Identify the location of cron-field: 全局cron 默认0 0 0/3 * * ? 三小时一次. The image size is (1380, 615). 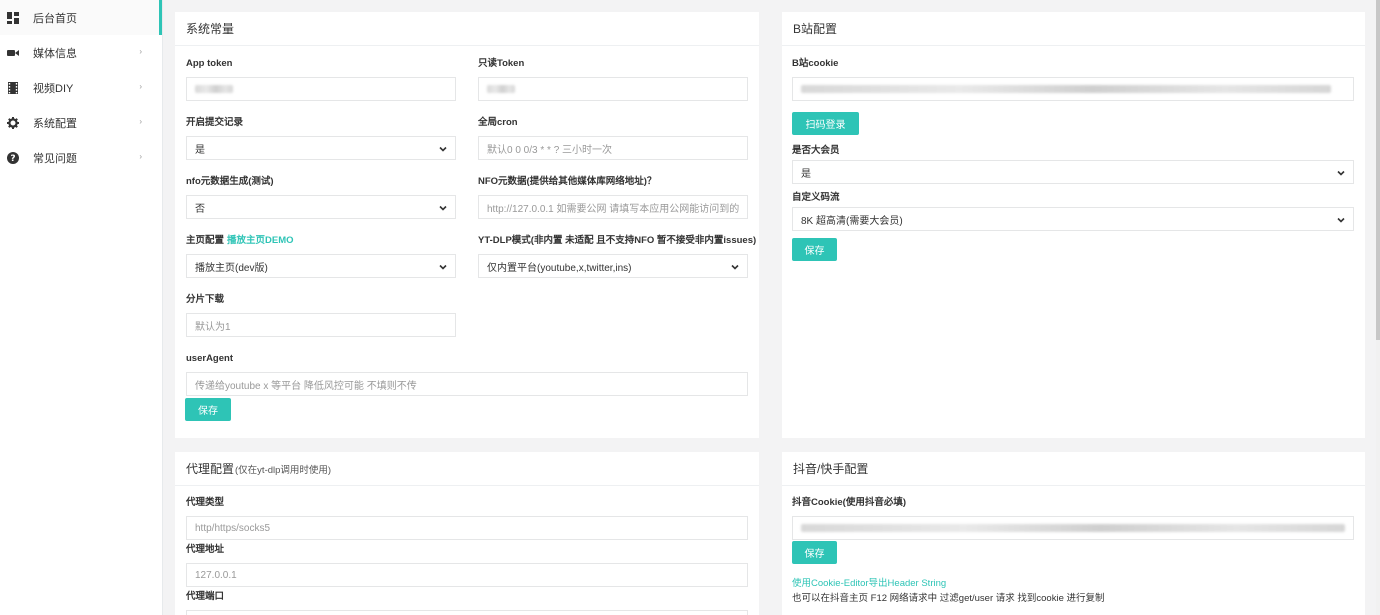
(613, 138).